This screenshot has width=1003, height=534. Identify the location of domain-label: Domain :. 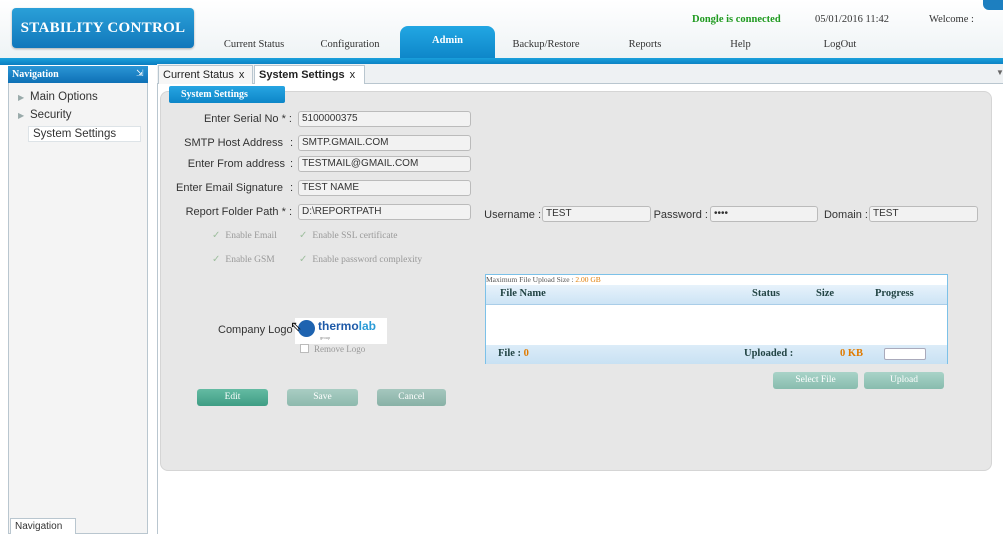
(845, 215).